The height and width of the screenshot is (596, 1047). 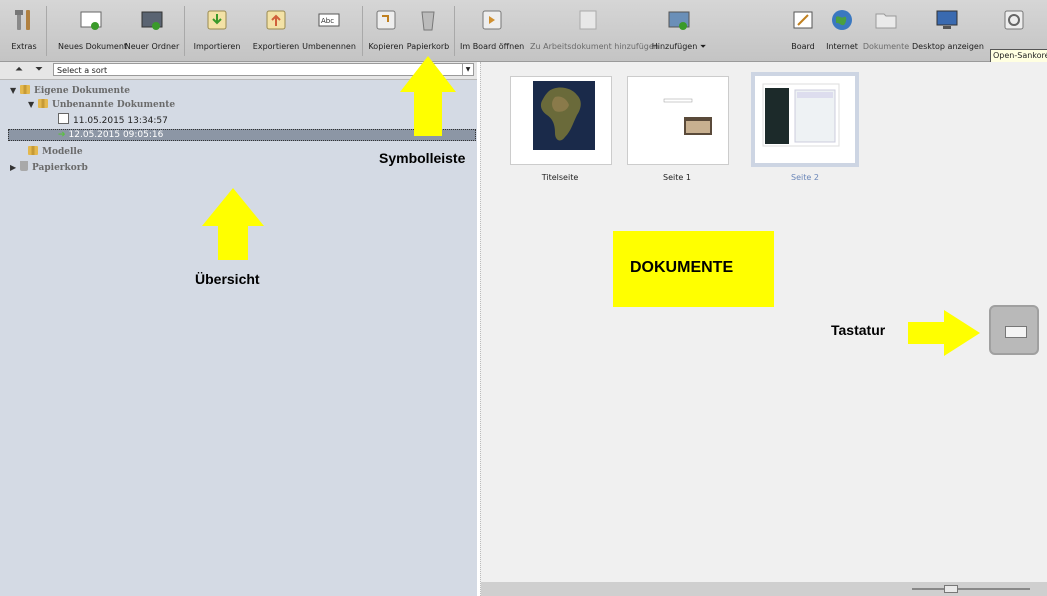 What do you see at coordinates (62, 135) in the screenshot?
I see `arrow-right-icon: ➔` at bounding box center [62, 135].